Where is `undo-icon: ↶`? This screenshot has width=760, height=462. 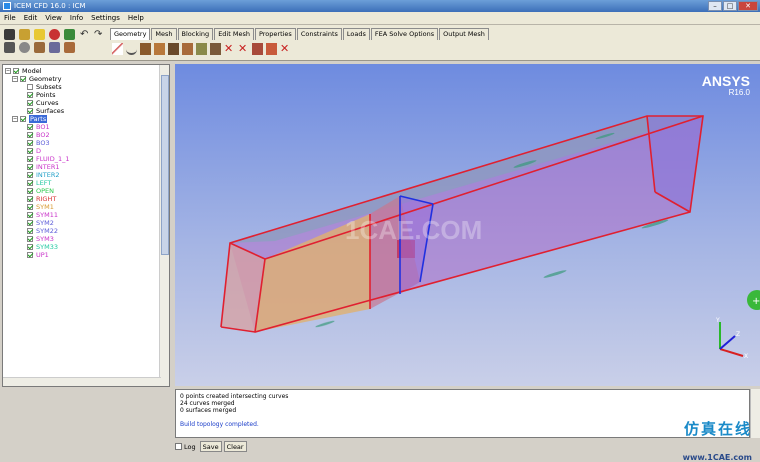 undo-icon: ↶ is located at coordinates (84, 34).